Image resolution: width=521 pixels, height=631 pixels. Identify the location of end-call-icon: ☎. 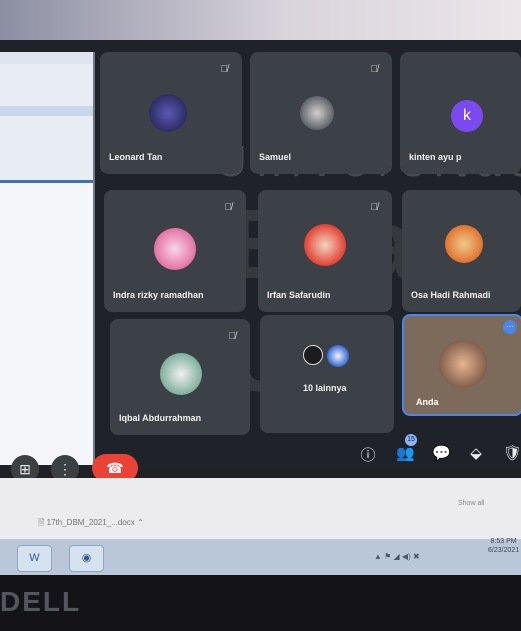
(115, 468).